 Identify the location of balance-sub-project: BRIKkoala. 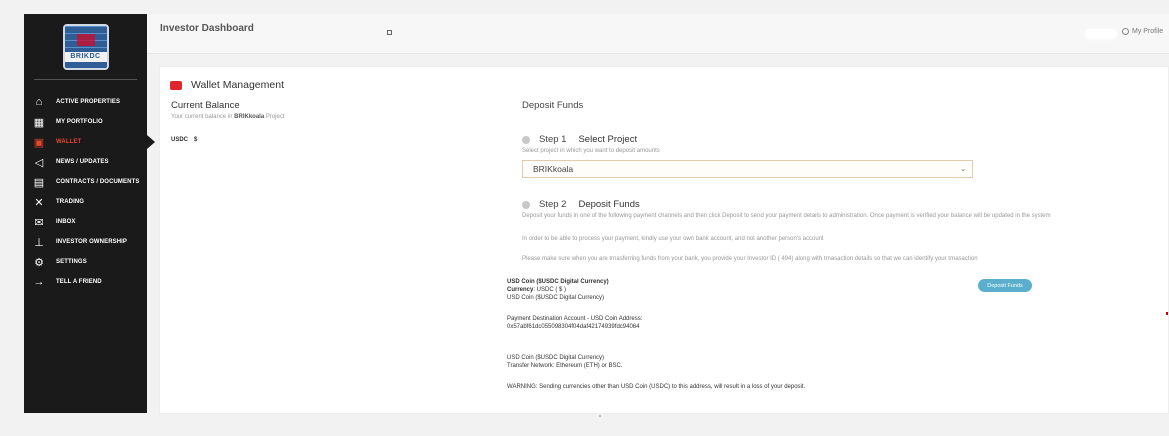
(249, 117).